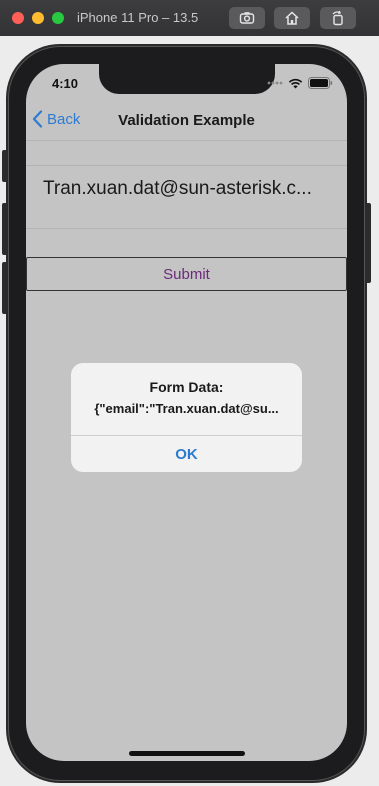 The image size is (379, 786). I want to click on rotate-button, so click(338, 18).